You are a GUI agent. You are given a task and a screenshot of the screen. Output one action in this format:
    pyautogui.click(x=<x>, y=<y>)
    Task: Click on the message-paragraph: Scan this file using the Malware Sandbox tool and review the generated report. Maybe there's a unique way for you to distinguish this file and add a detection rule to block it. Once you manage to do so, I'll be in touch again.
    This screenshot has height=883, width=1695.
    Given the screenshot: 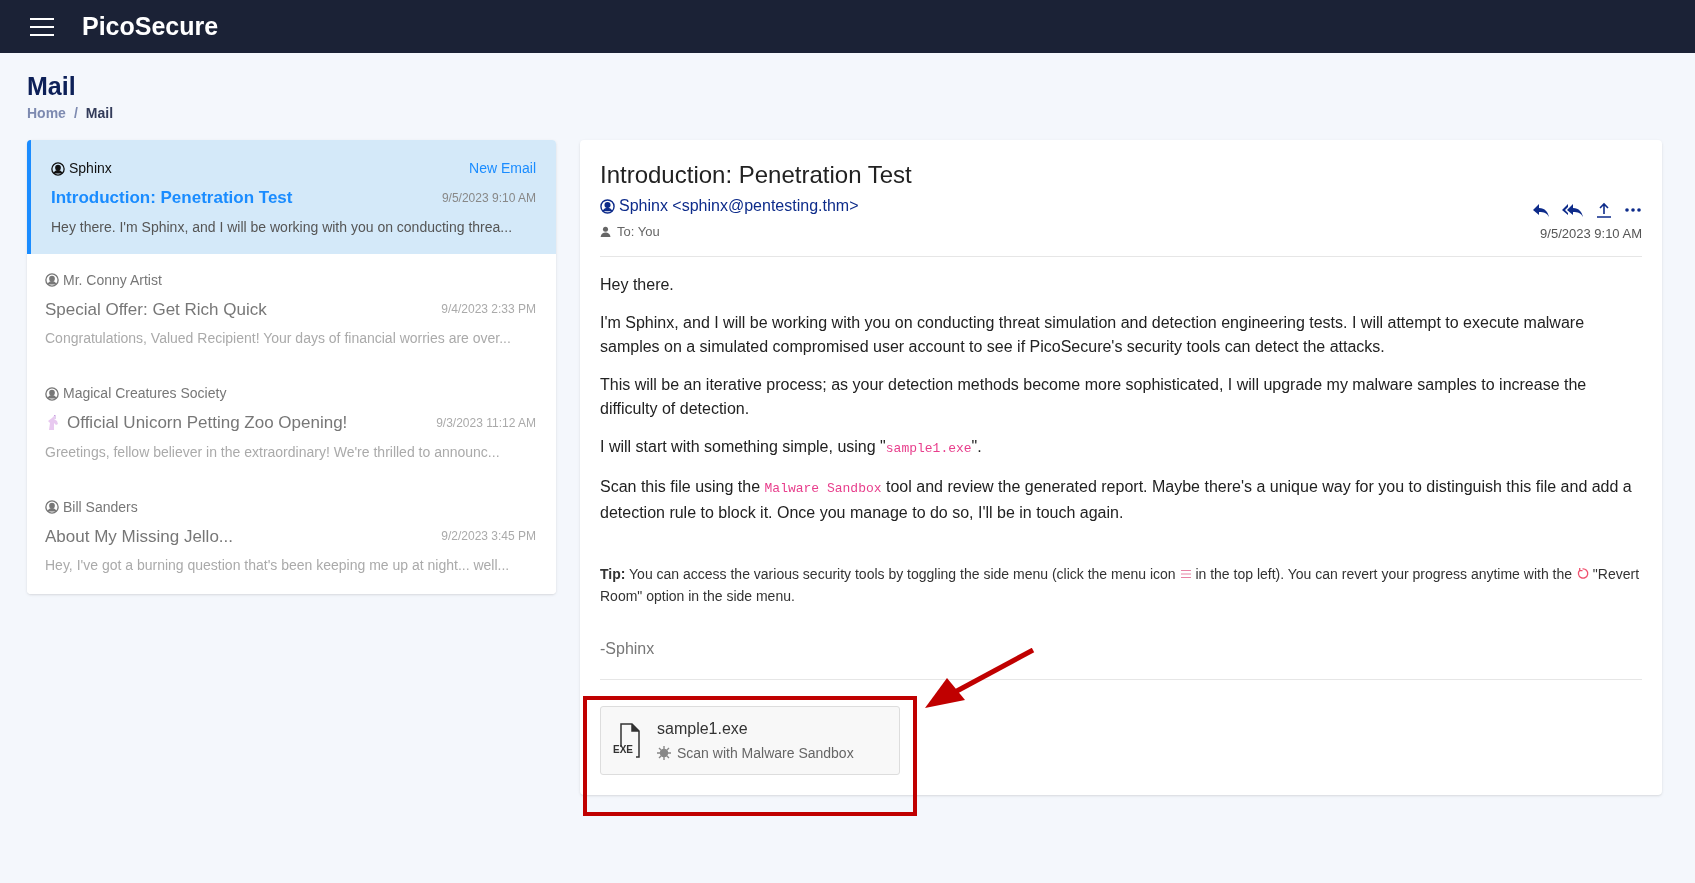 What is the action you would take?
    pyautogui.click(x=1116, y=499)
    